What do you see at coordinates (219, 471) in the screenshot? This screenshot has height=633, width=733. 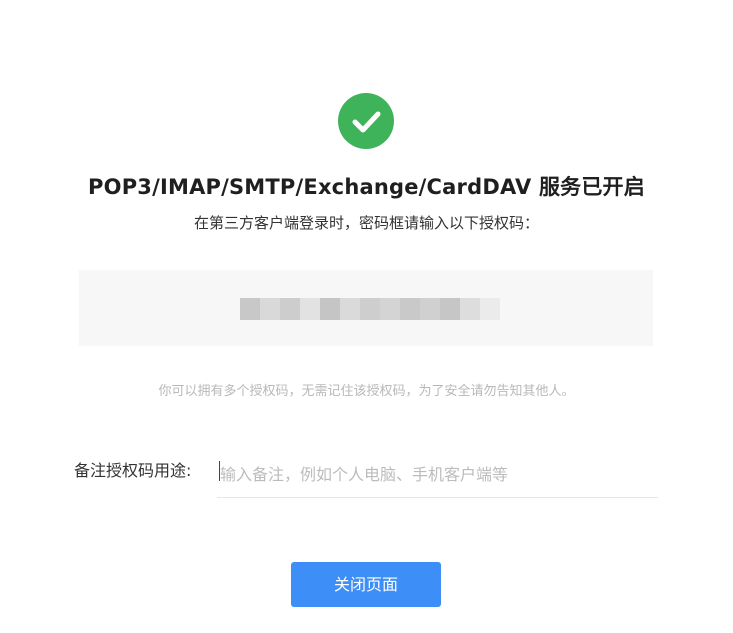 I see `text-caret` at bounding box center [219, 471].